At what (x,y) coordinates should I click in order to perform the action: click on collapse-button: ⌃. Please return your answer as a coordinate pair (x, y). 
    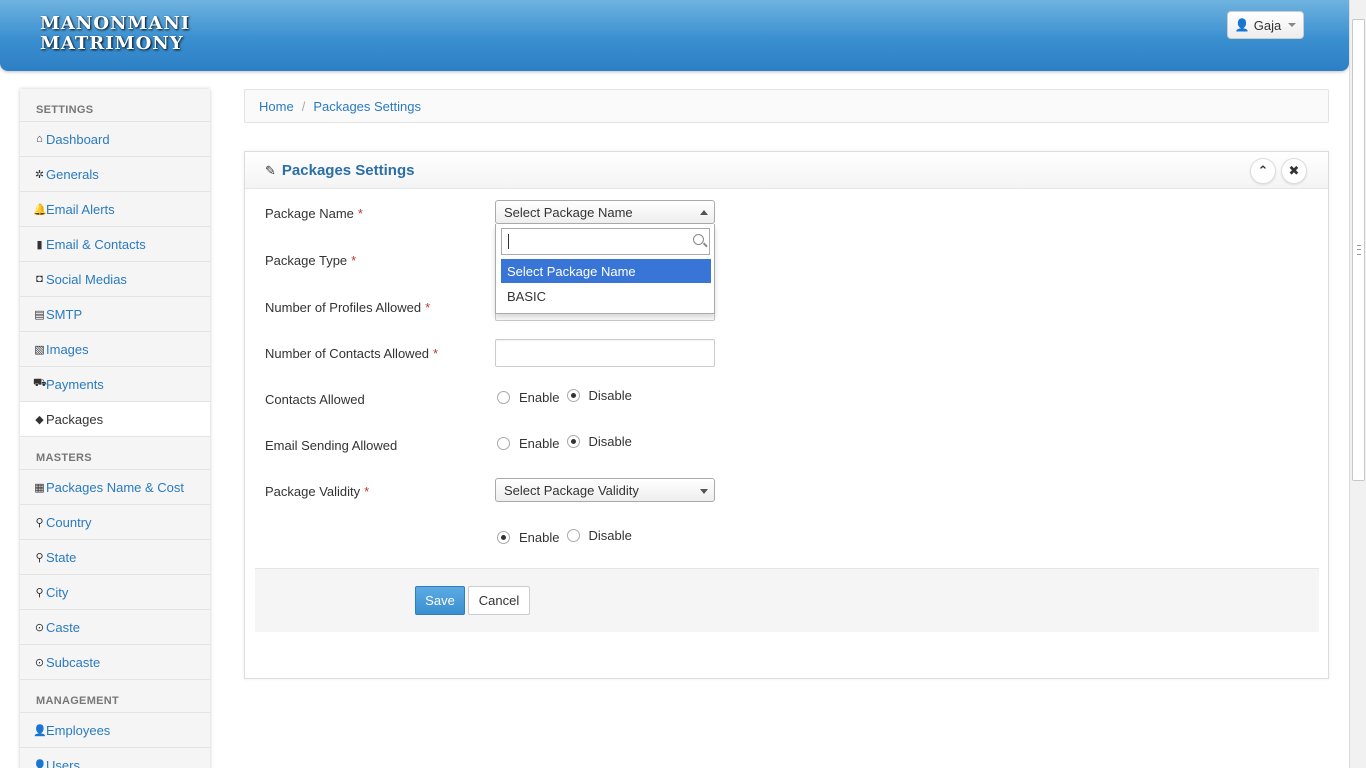
    Looking at the image, I should click on (1263, 171).